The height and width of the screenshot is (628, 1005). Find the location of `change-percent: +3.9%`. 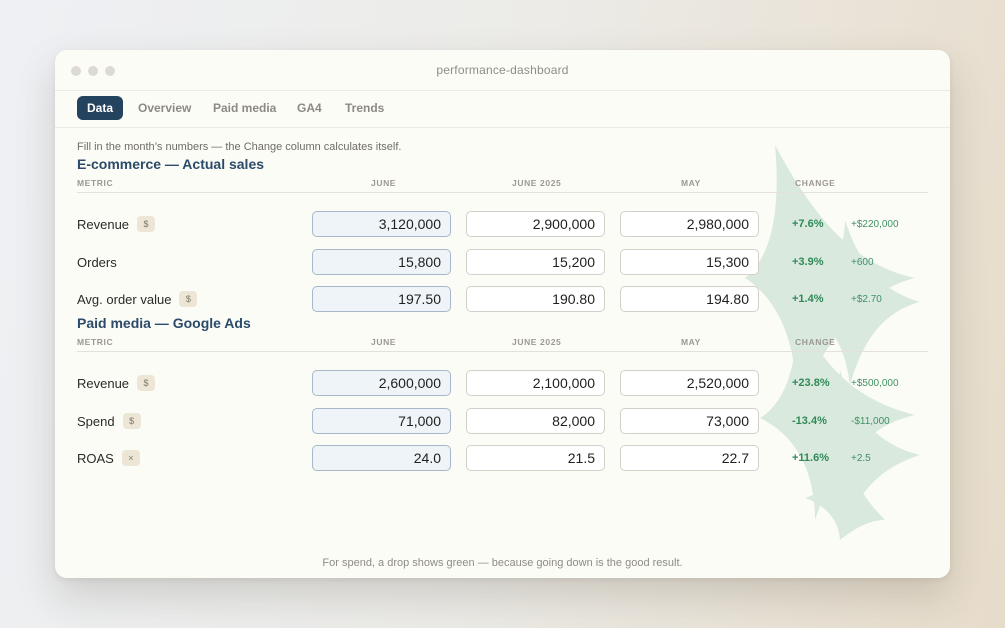

change-percent: +3.9% is located at coordinates (808, 262).